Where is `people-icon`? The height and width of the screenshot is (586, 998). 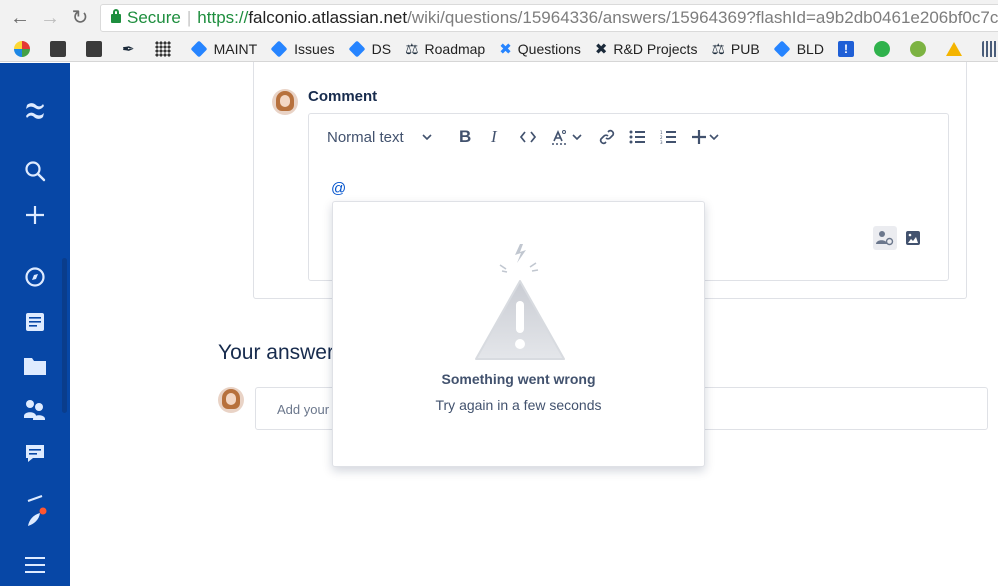
people-icon is located at coordinates (35, 409).